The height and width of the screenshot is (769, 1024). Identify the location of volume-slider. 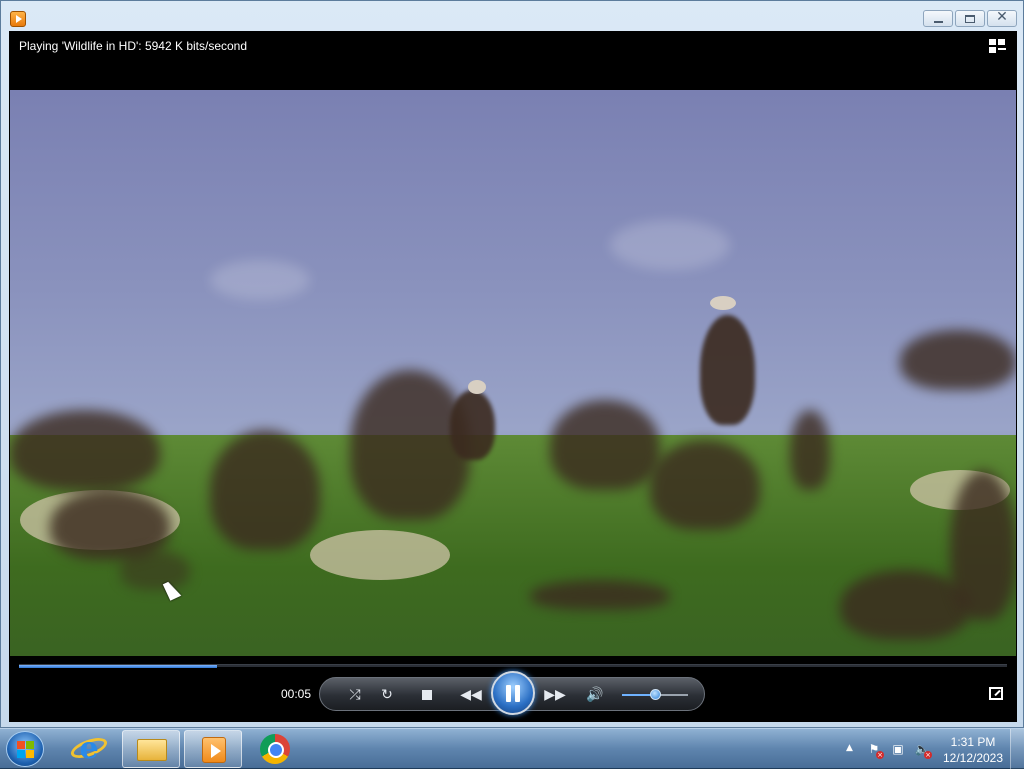
(655, 694).